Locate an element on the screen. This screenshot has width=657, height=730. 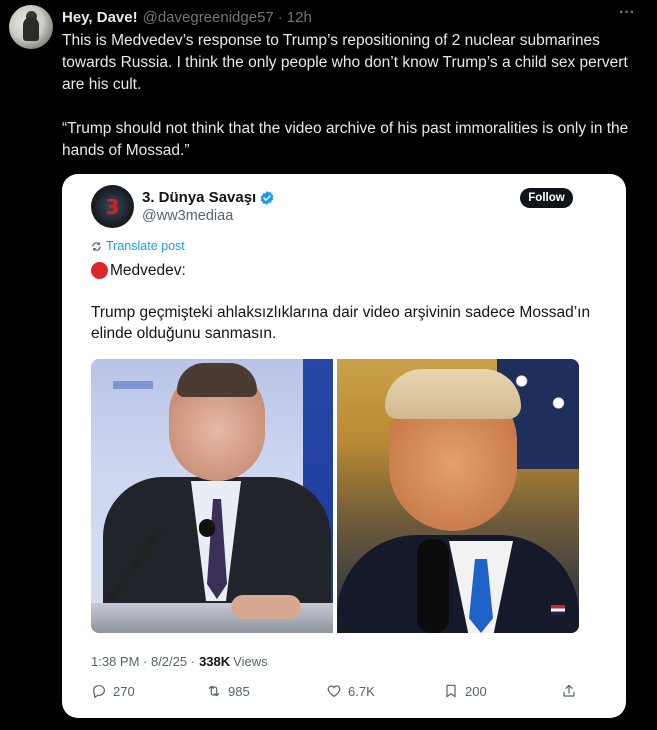
author-display-name: Hey, Dave! is located at coordinates (100, 17).